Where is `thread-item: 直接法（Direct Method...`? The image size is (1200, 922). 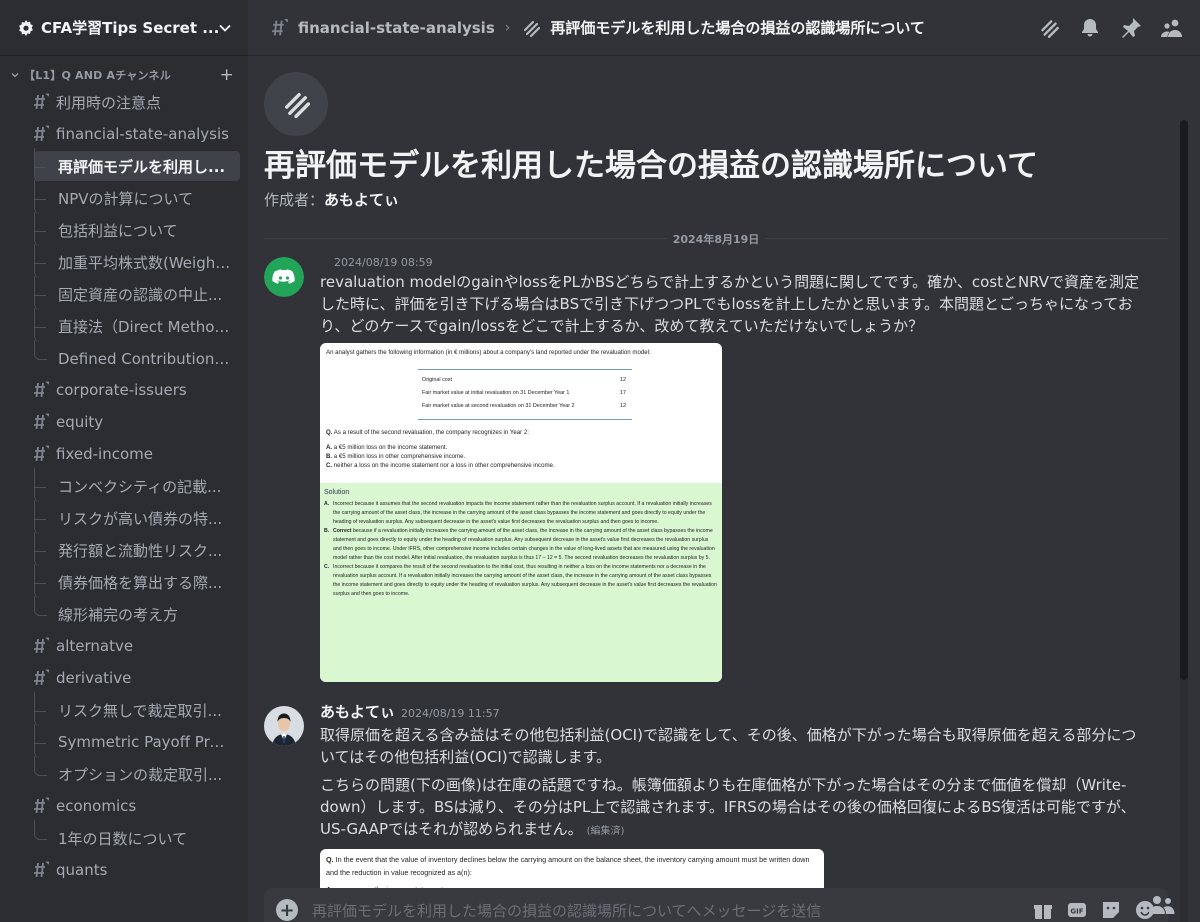 thread-item: 直接法（Direct Method... is located at coordinates (136, 325).